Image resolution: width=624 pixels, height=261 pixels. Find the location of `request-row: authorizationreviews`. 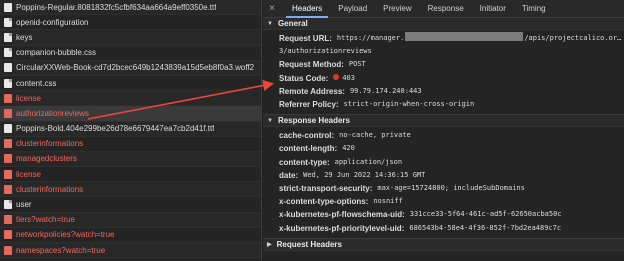

request-row: authorizationreviews is located at coordinates (130, 114).